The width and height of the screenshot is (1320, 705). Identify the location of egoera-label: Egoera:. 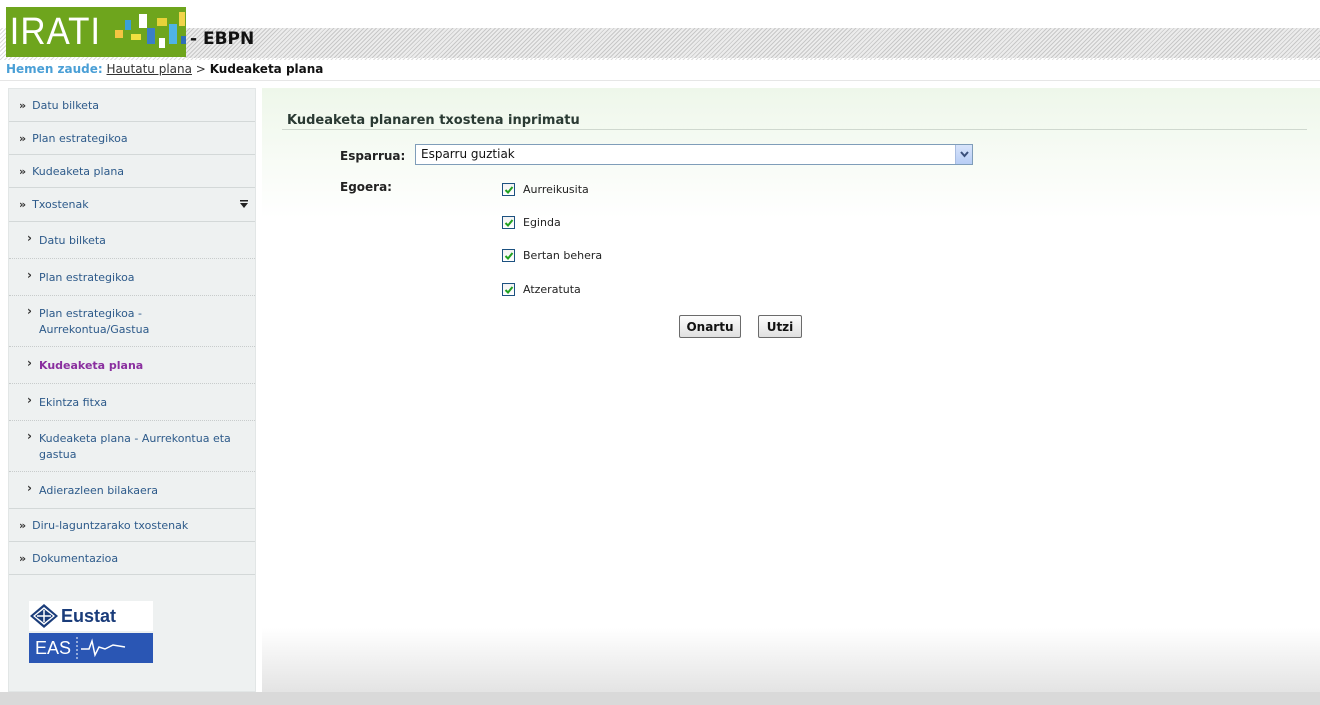
(366, 187).